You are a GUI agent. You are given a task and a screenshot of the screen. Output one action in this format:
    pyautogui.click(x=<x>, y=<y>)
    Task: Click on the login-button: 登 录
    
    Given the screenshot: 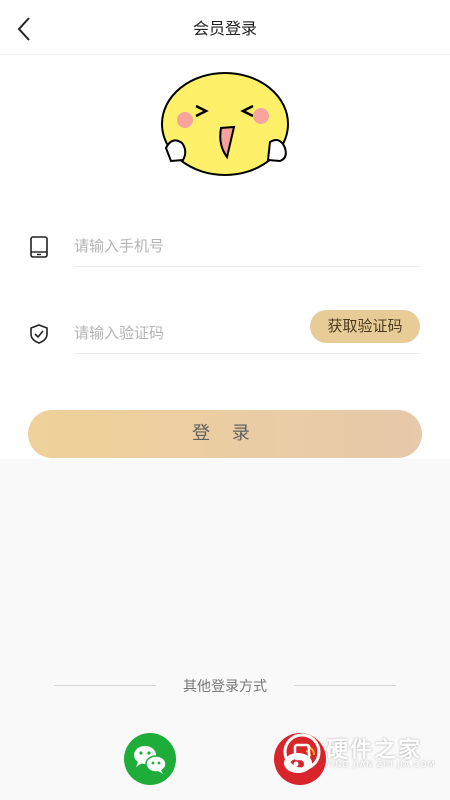 What is the action you would take?
    pyautogui.click(x=225, y=434)
    